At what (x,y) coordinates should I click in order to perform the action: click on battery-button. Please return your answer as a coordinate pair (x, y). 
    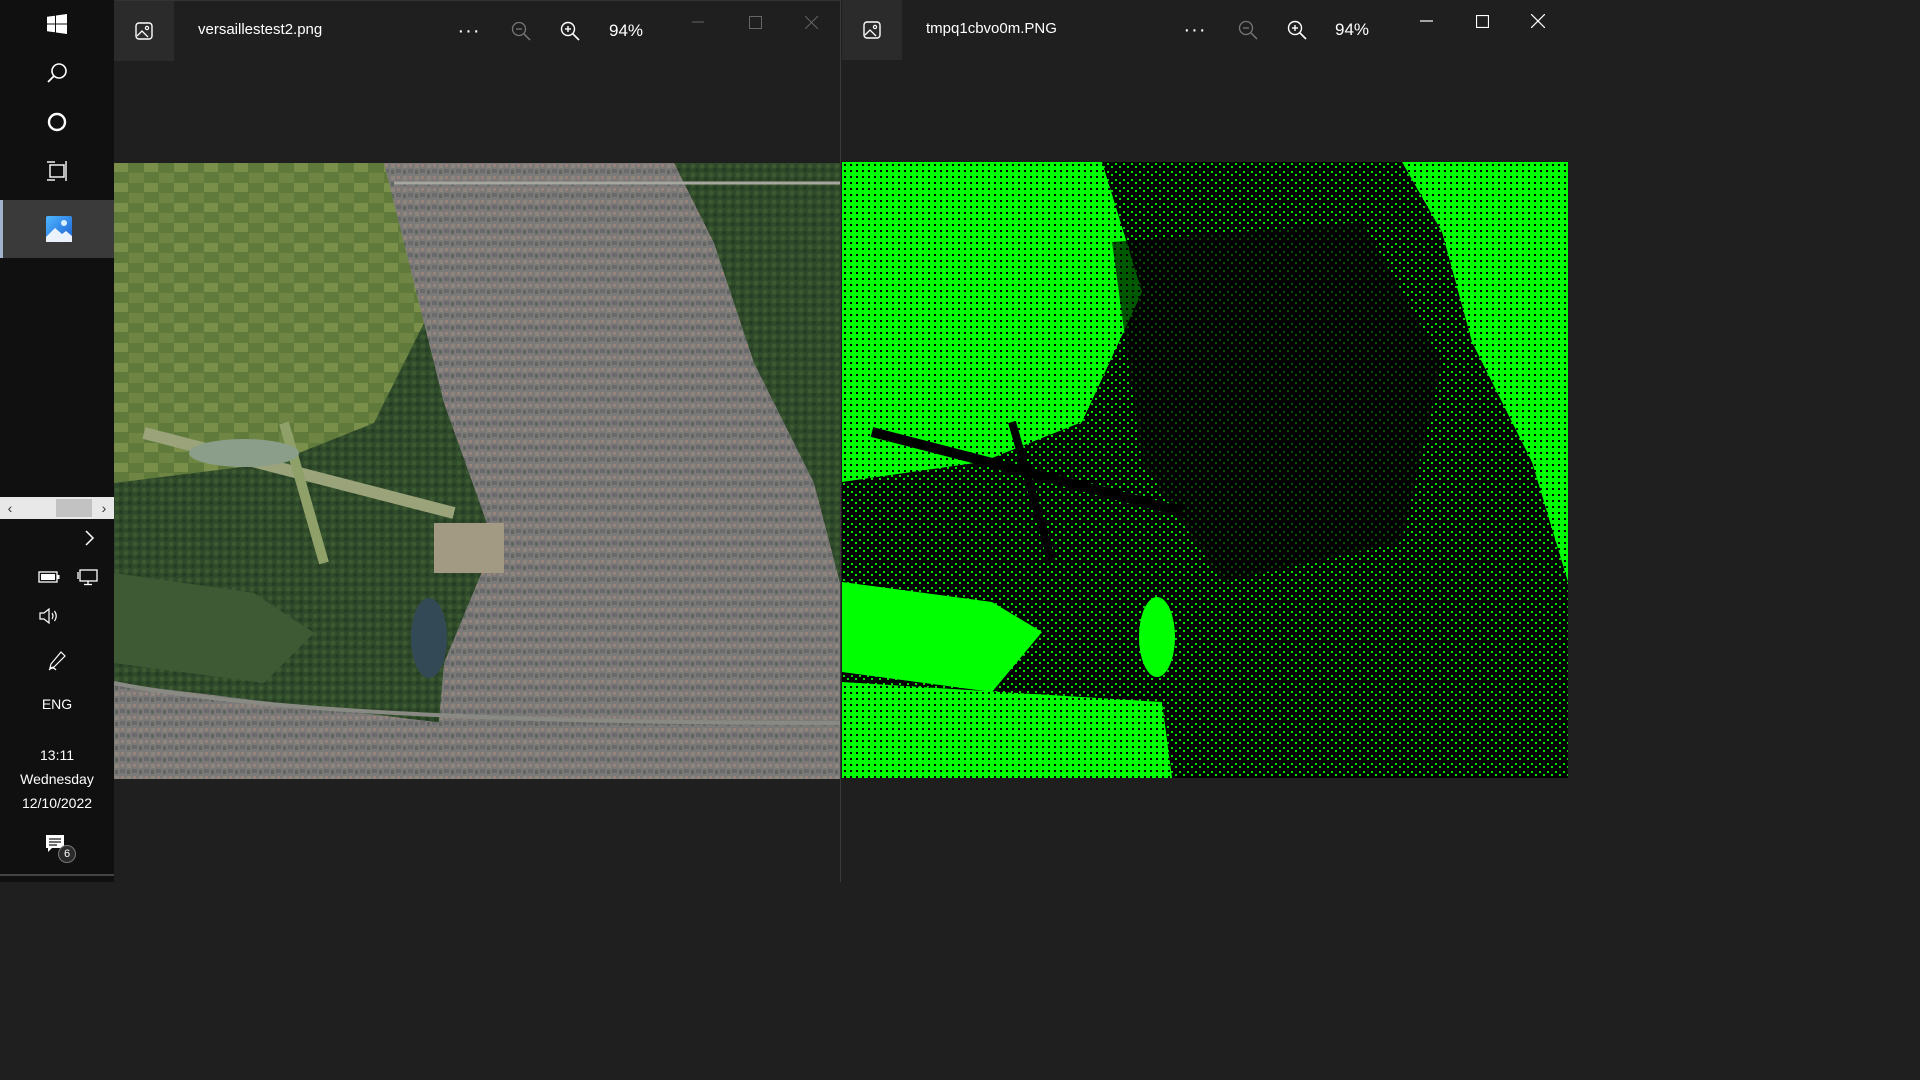
    Looking at the image, I should click on (49, 577).